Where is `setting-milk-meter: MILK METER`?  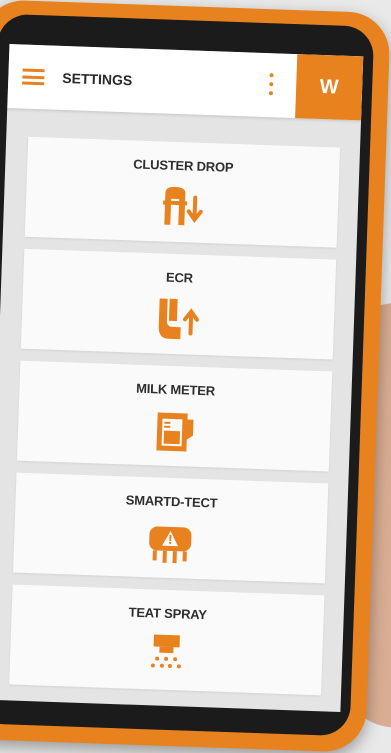
setting-milk-meter: MILK METER is located at coordinates (174, 416).